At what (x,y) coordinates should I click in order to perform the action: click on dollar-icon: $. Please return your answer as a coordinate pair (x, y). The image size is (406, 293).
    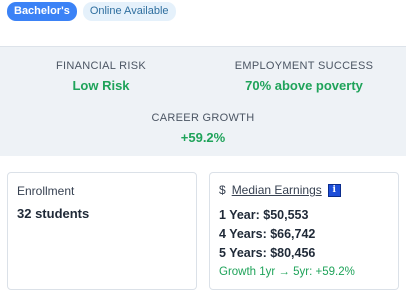
    Looking at the image, I should click on (222, 190).